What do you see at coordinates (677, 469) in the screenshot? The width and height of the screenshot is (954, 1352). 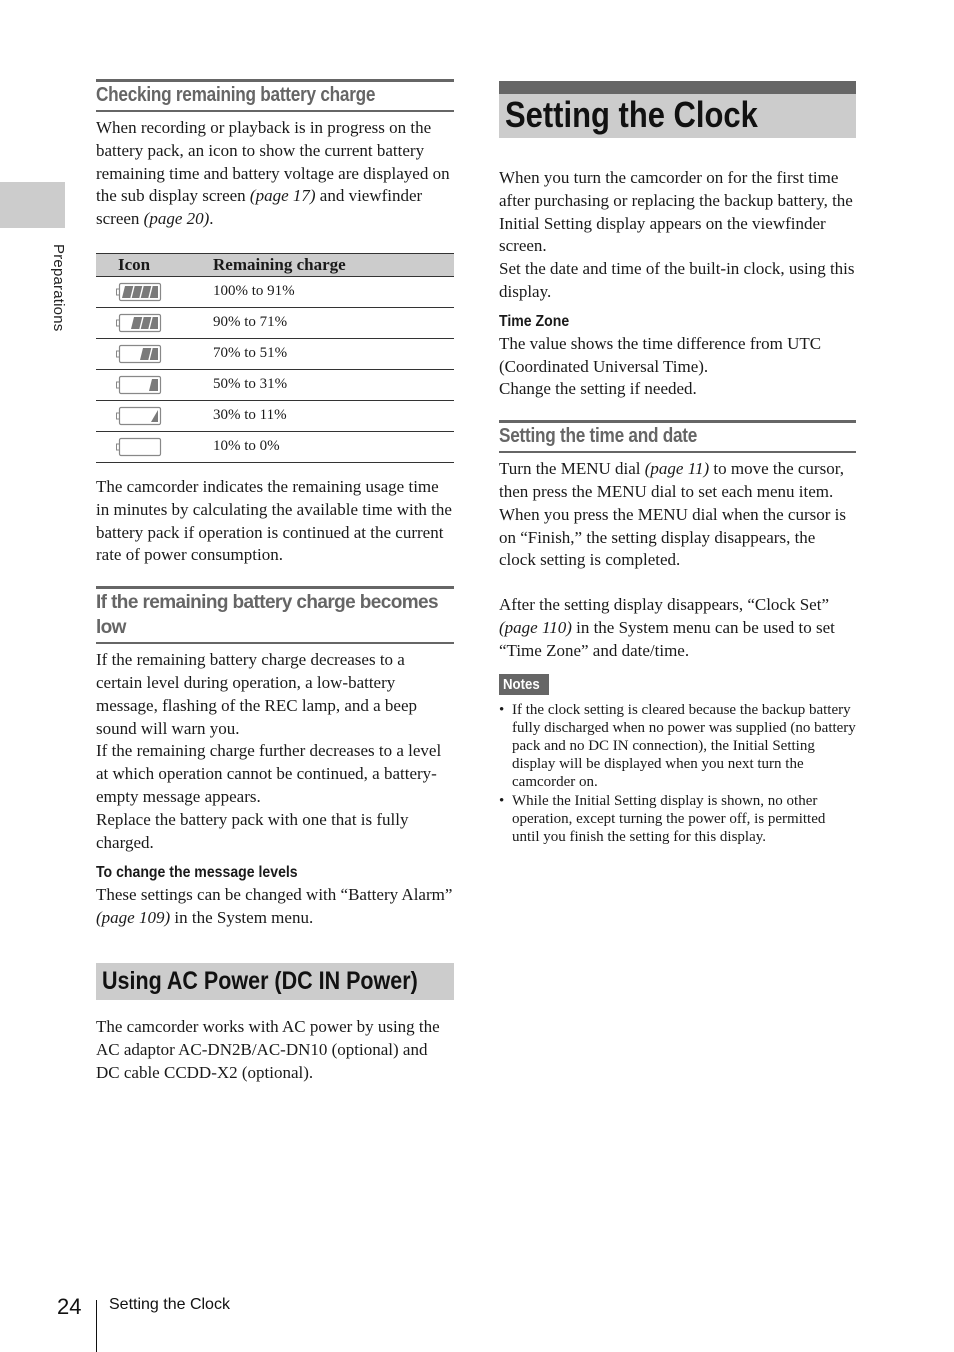 I see `page-ref-11: (page 11)` at bounding box center [677, 469].